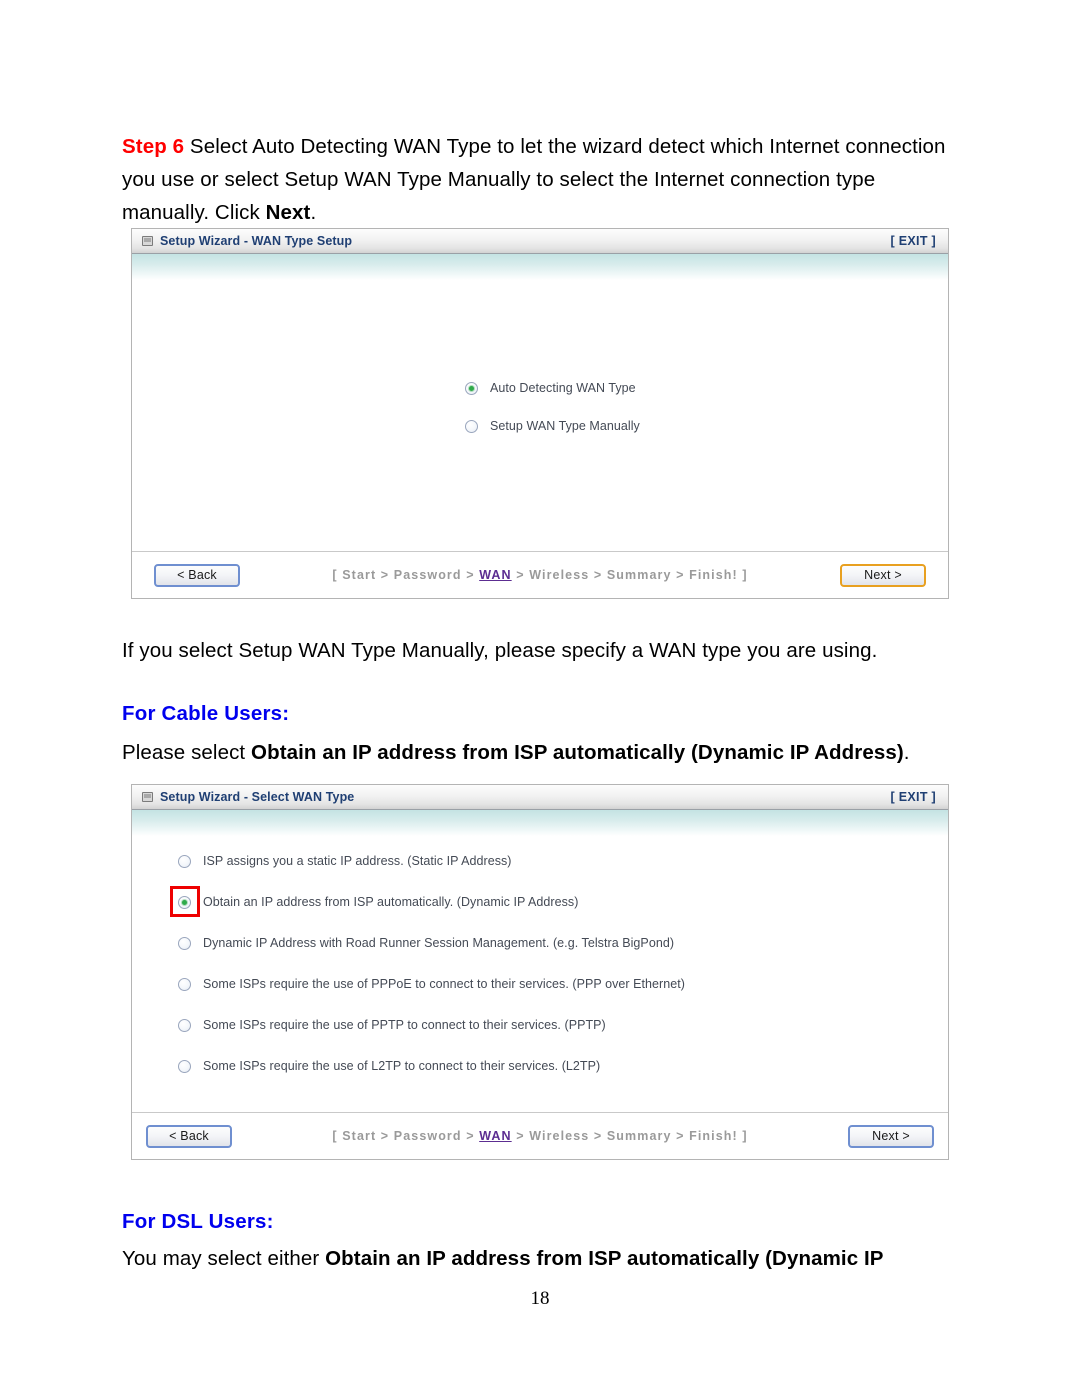 This screenshot has width=1080, height=1397. Describe the element at coordinates (184, 984) in the screenshot. I see `radio-pppoe` at that location.